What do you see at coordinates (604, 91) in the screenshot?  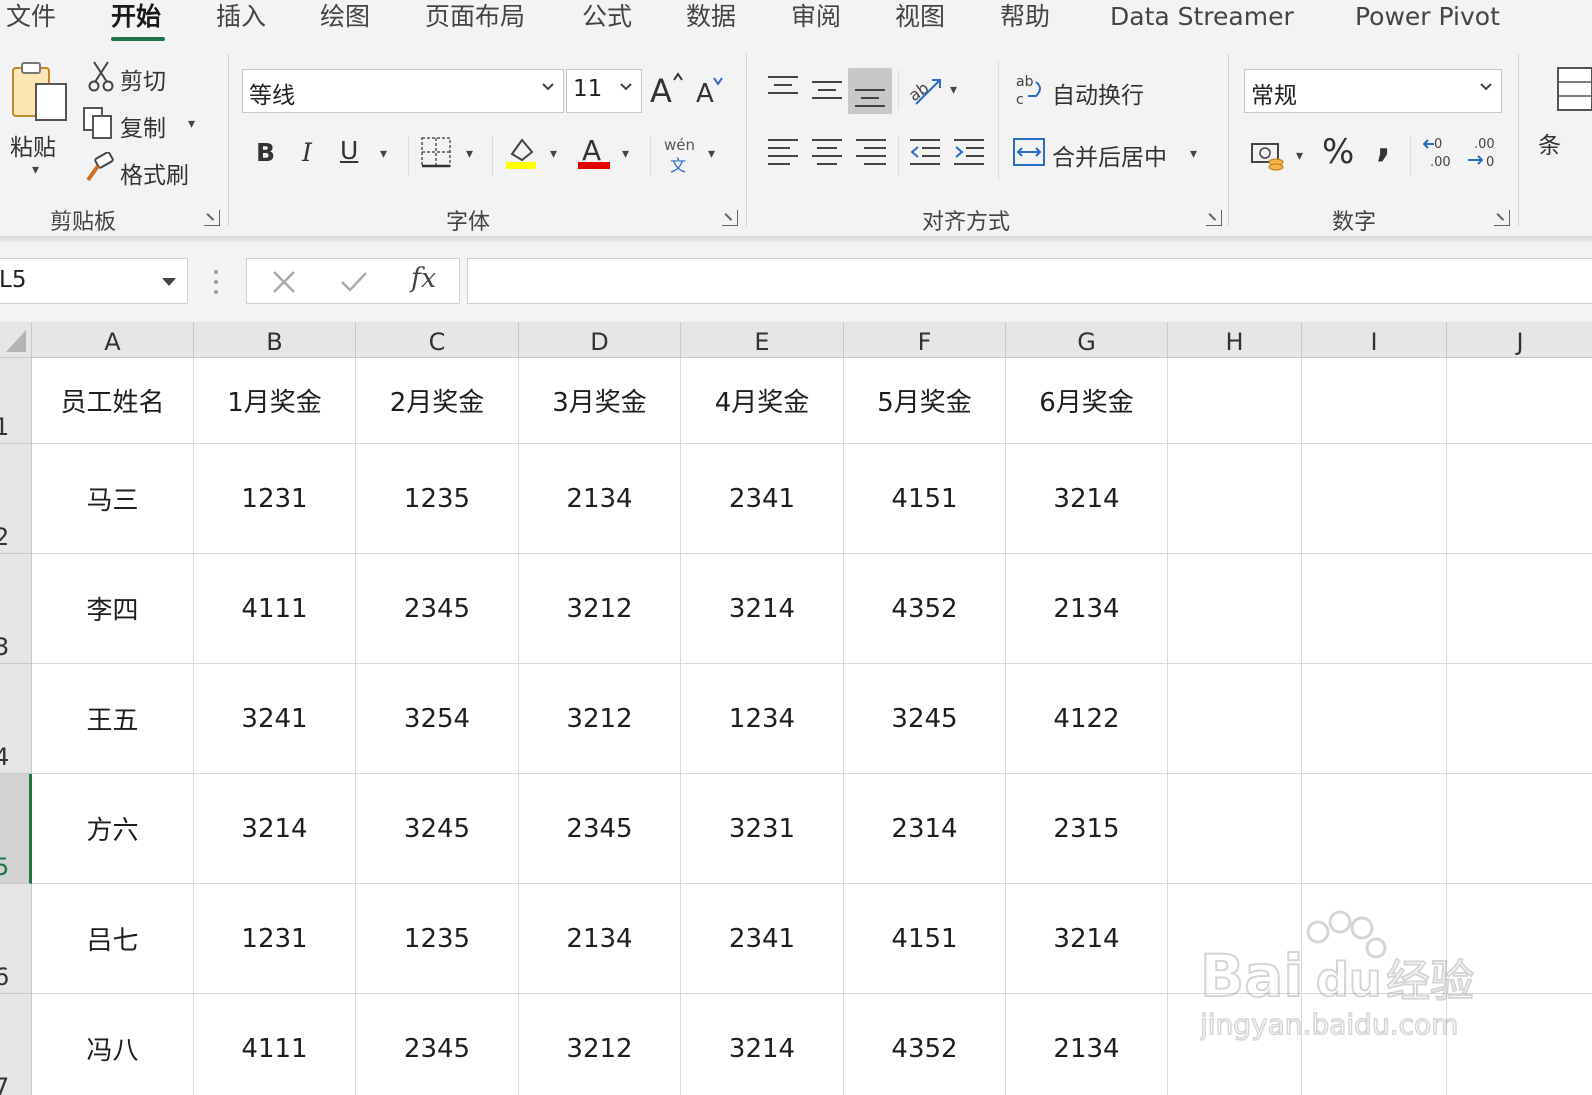 I see `font-size-select: 11` at bounding box center [604, 91].